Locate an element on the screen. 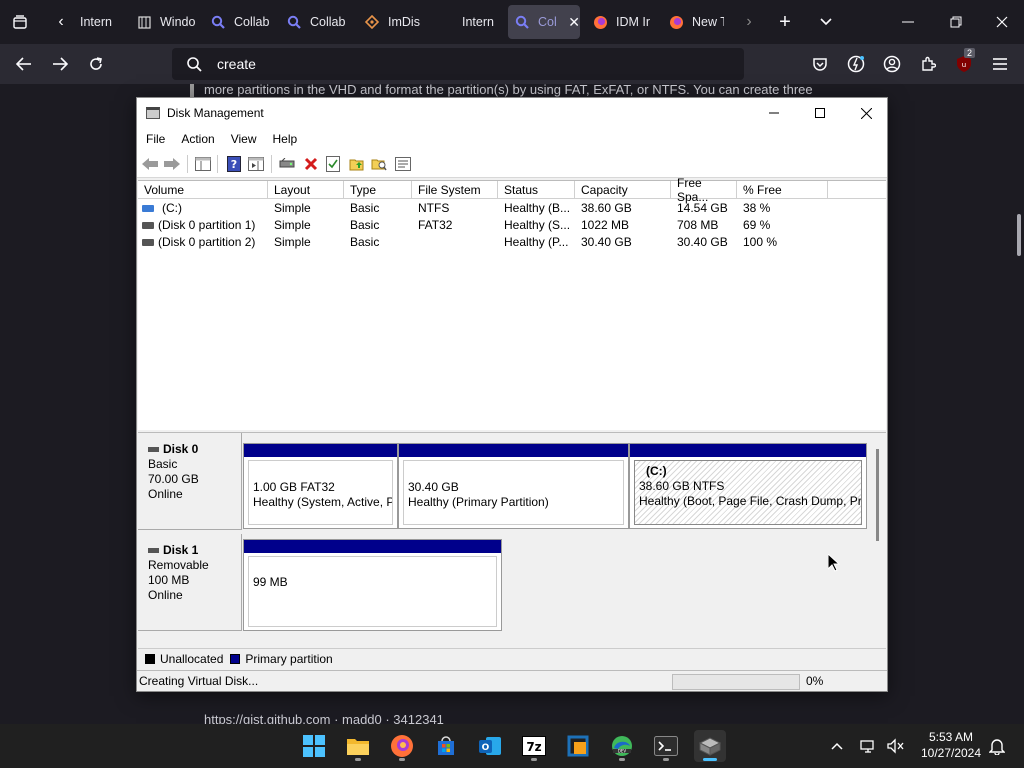  tab-idm: IDM Ir is located at coordinates (621, 22).